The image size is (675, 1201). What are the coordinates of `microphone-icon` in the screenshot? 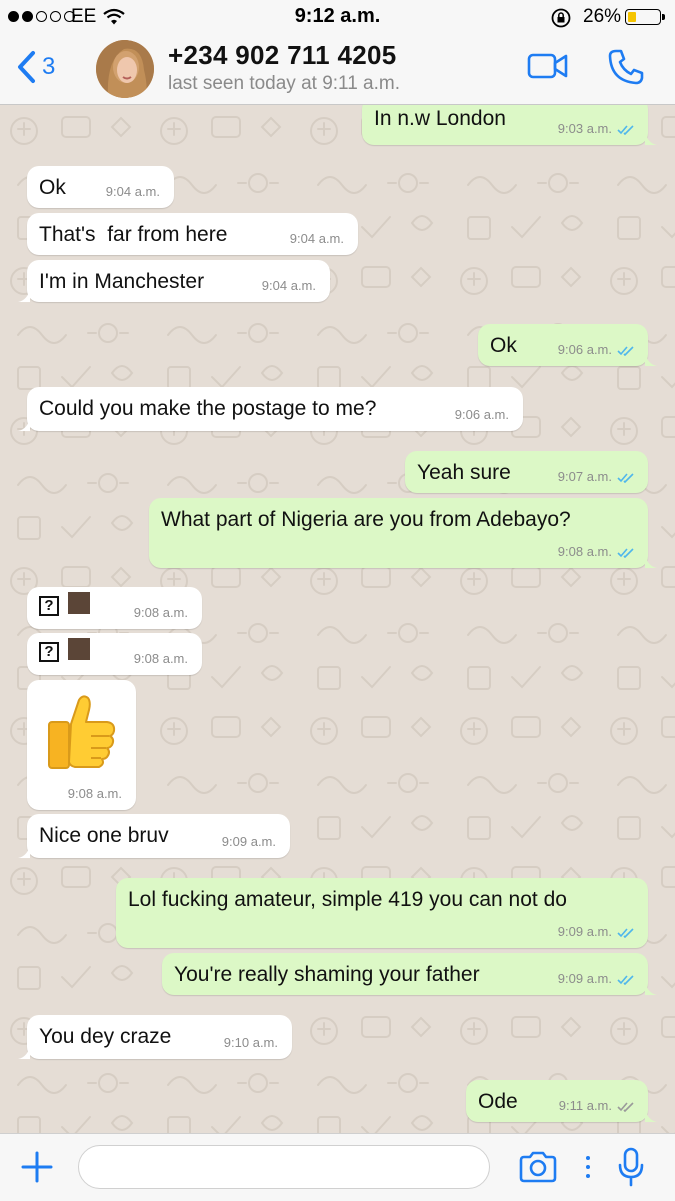 It's located at (631, 1167).